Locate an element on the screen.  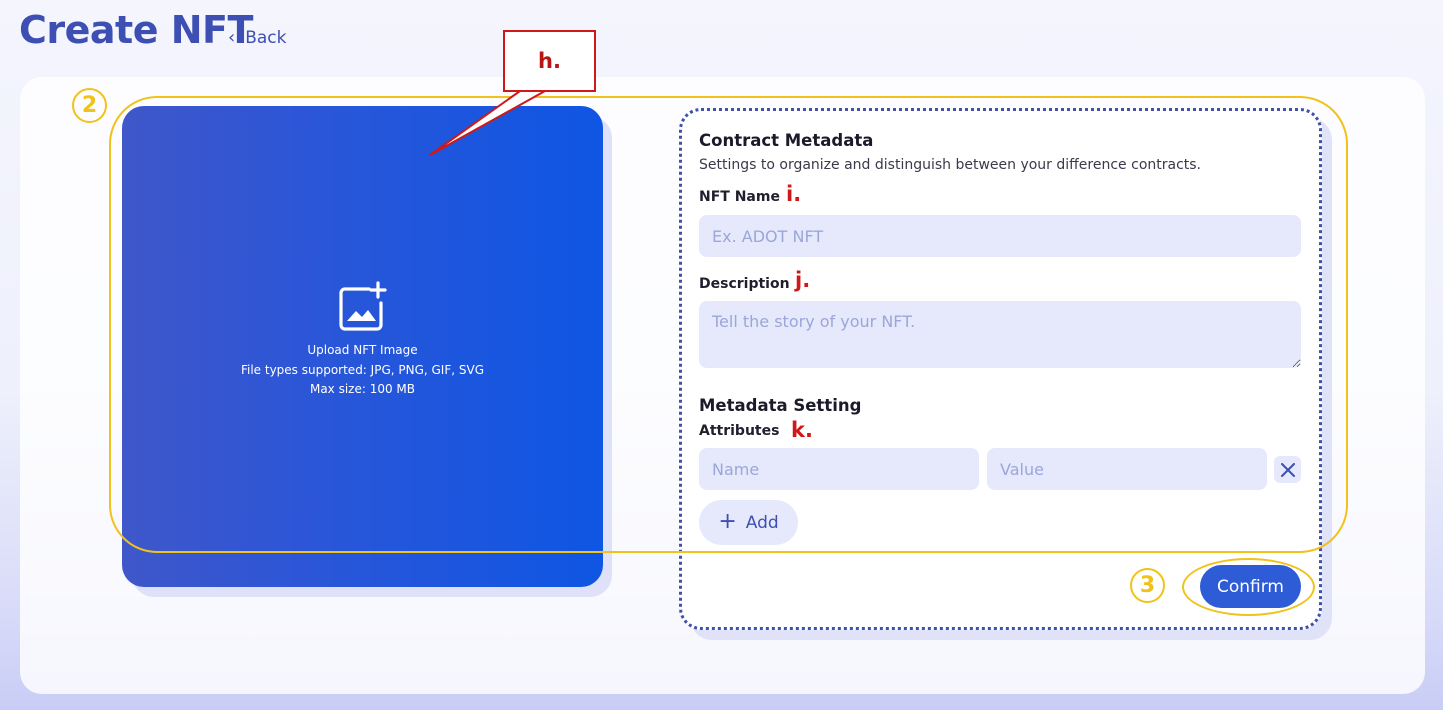
annotation-step-2: 2 is located at coordinates (89, 105).